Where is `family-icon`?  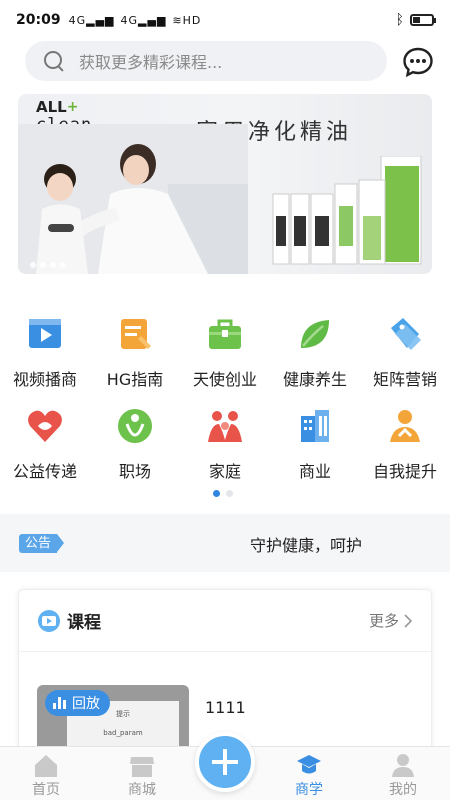
family-icon is located at coordinates (225, 426).